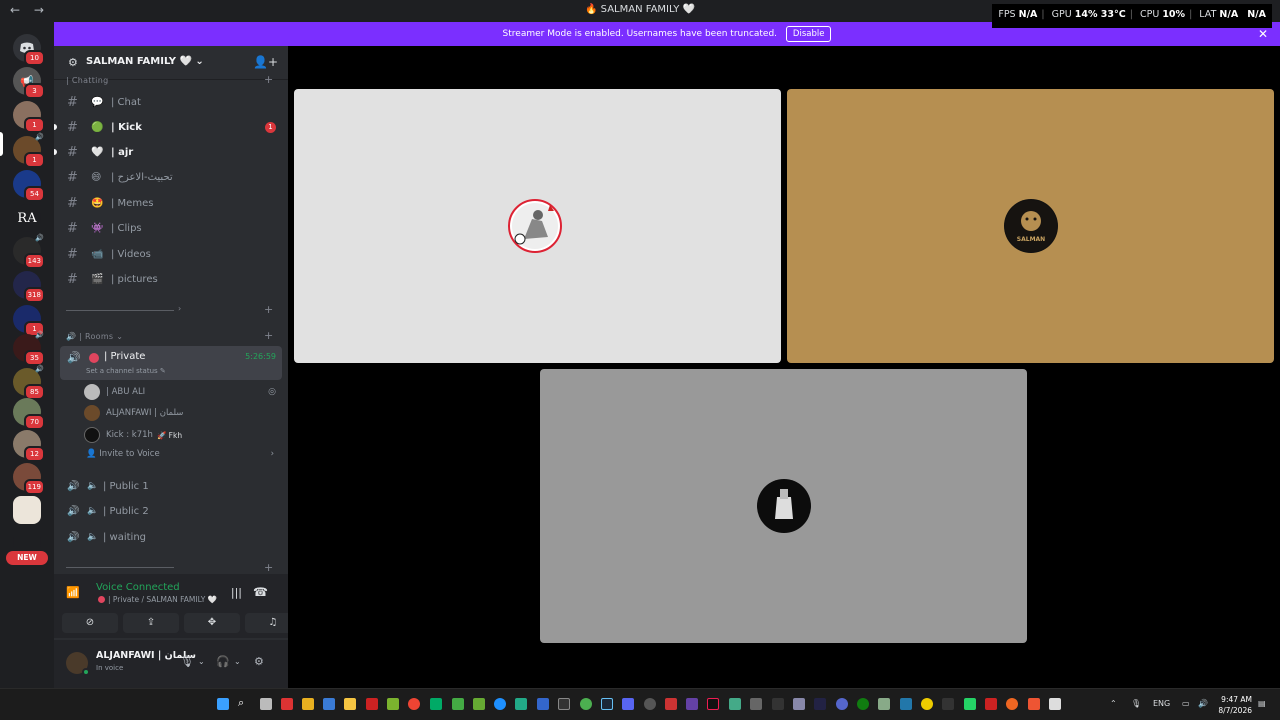 The width and height of the screenshot is (1280, 720). I want to click on task-view-icon, so click(266, 704).